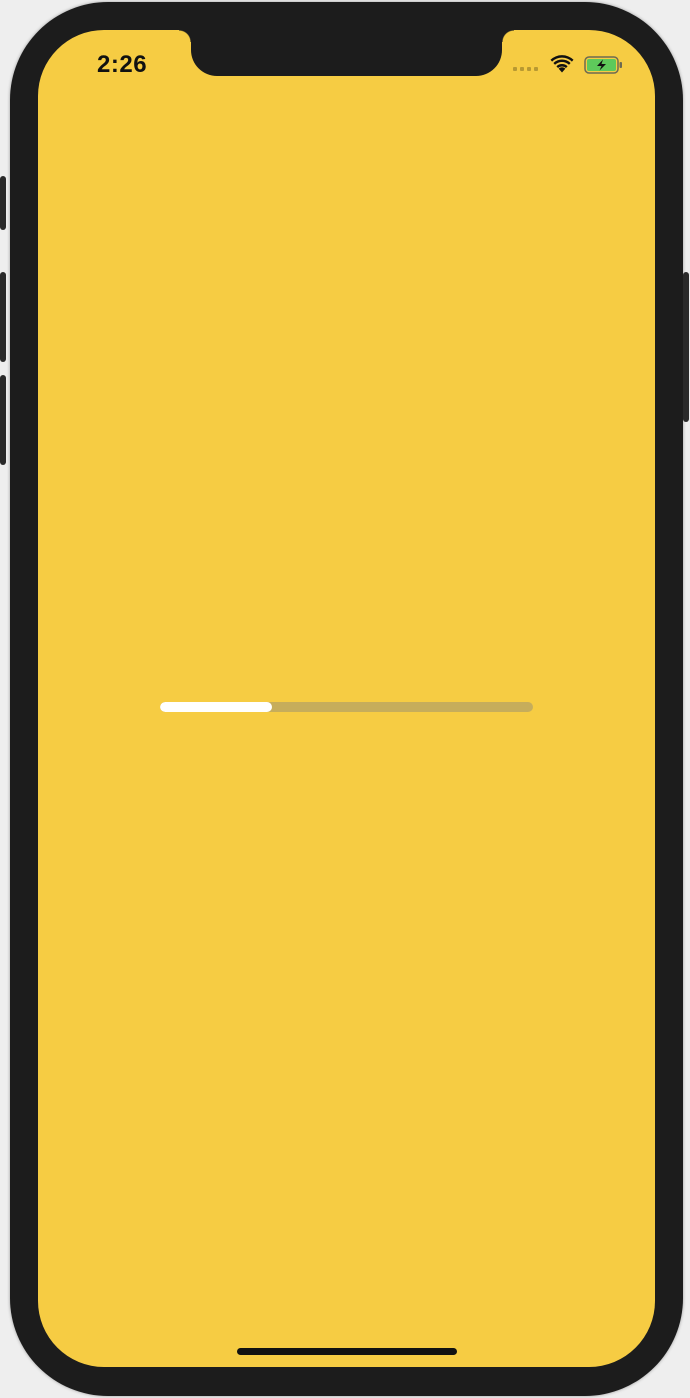 This screenshot has width=690, height=1398. I want to click on volume-up-button, so click(3, 317).